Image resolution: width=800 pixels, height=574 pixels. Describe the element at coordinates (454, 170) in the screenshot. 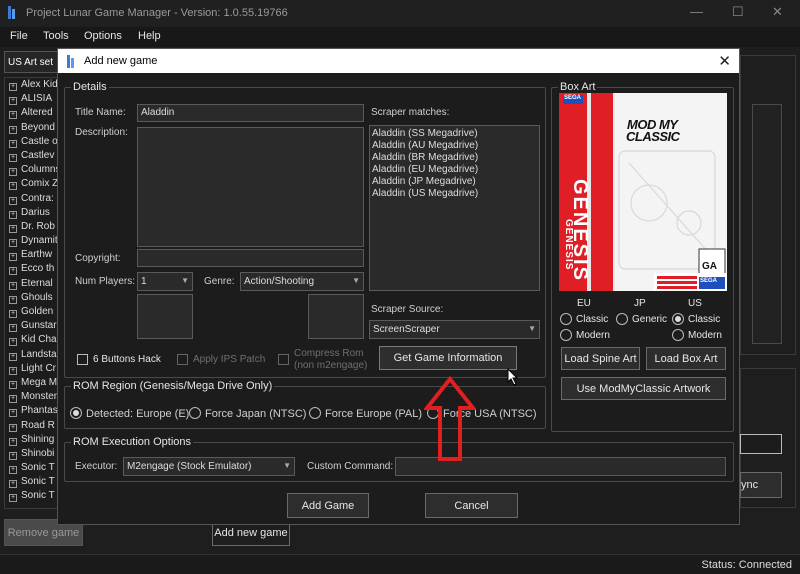

I see `scraper-match-item: Aladdin (EU Megadrive)` at that location.